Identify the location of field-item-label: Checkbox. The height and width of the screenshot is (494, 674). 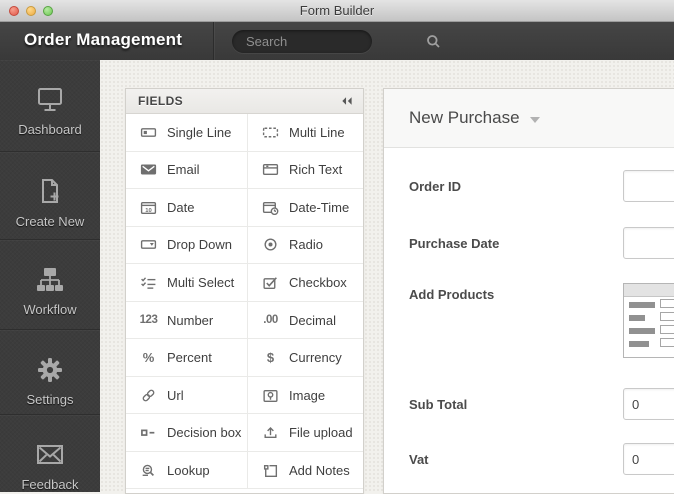
(318, 282).